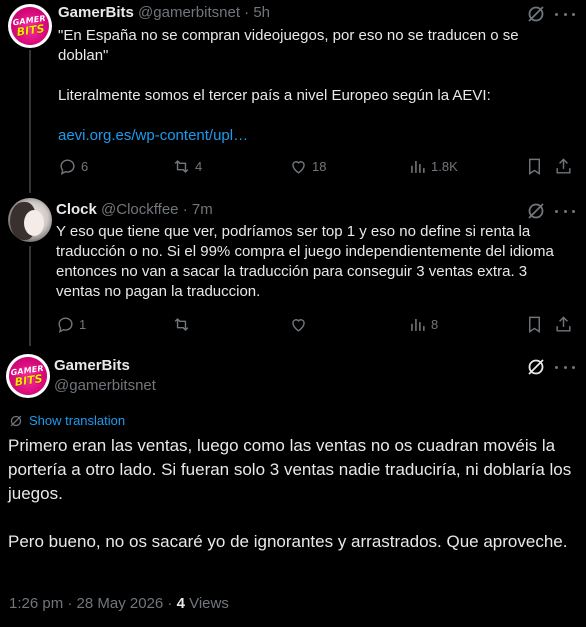  What do you see at coordinates (180, 603) in the screenshot?
I see `views-count: 4` at bounding box center [180, 603].